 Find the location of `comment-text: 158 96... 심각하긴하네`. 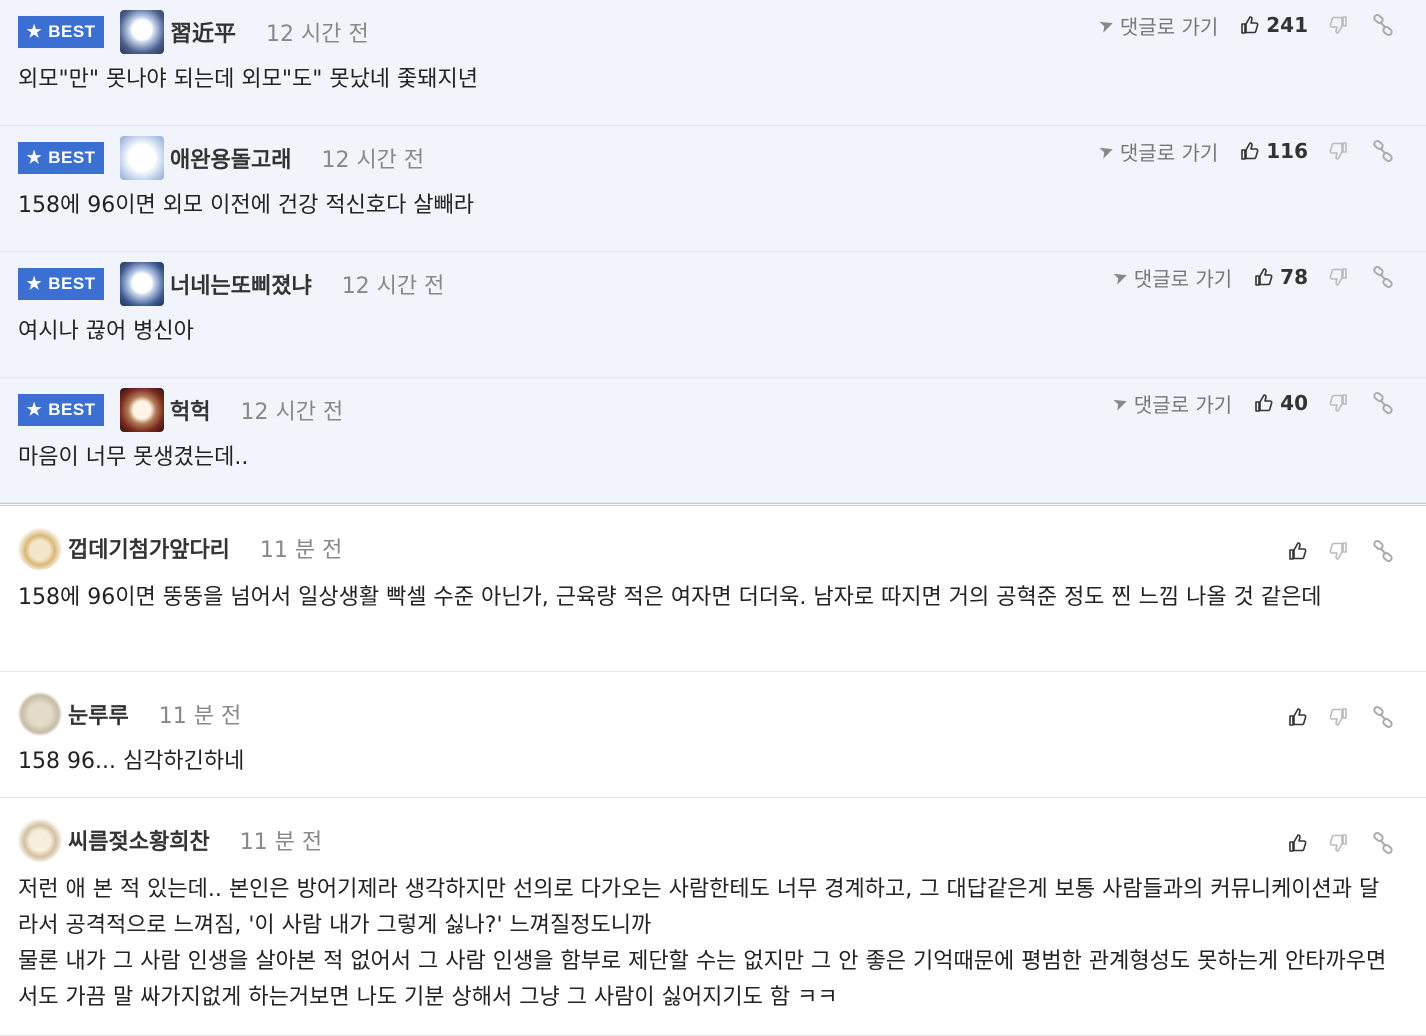

comment-text: 158 96... 심각하긴하네 is located at coordinates (131, 761).